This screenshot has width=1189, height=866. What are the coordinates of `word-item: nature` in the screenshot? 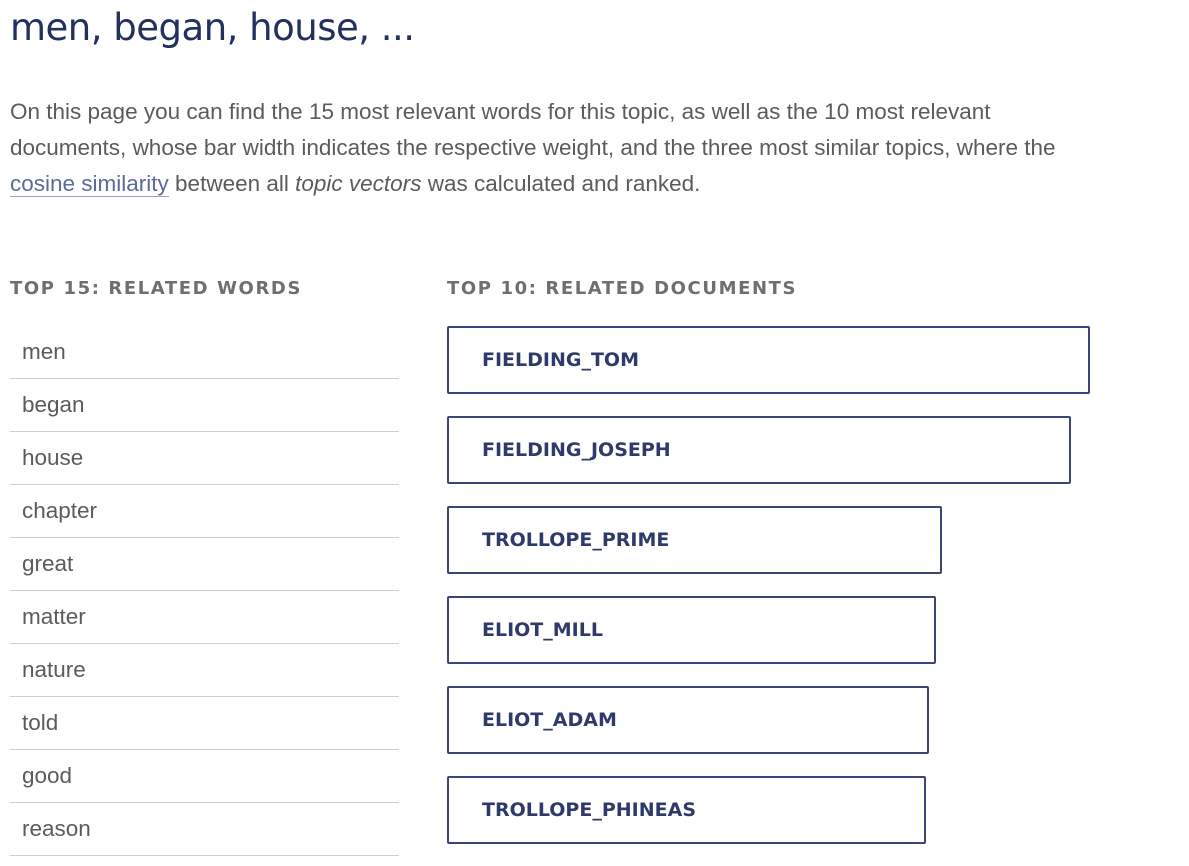 It's located at (204, 670).